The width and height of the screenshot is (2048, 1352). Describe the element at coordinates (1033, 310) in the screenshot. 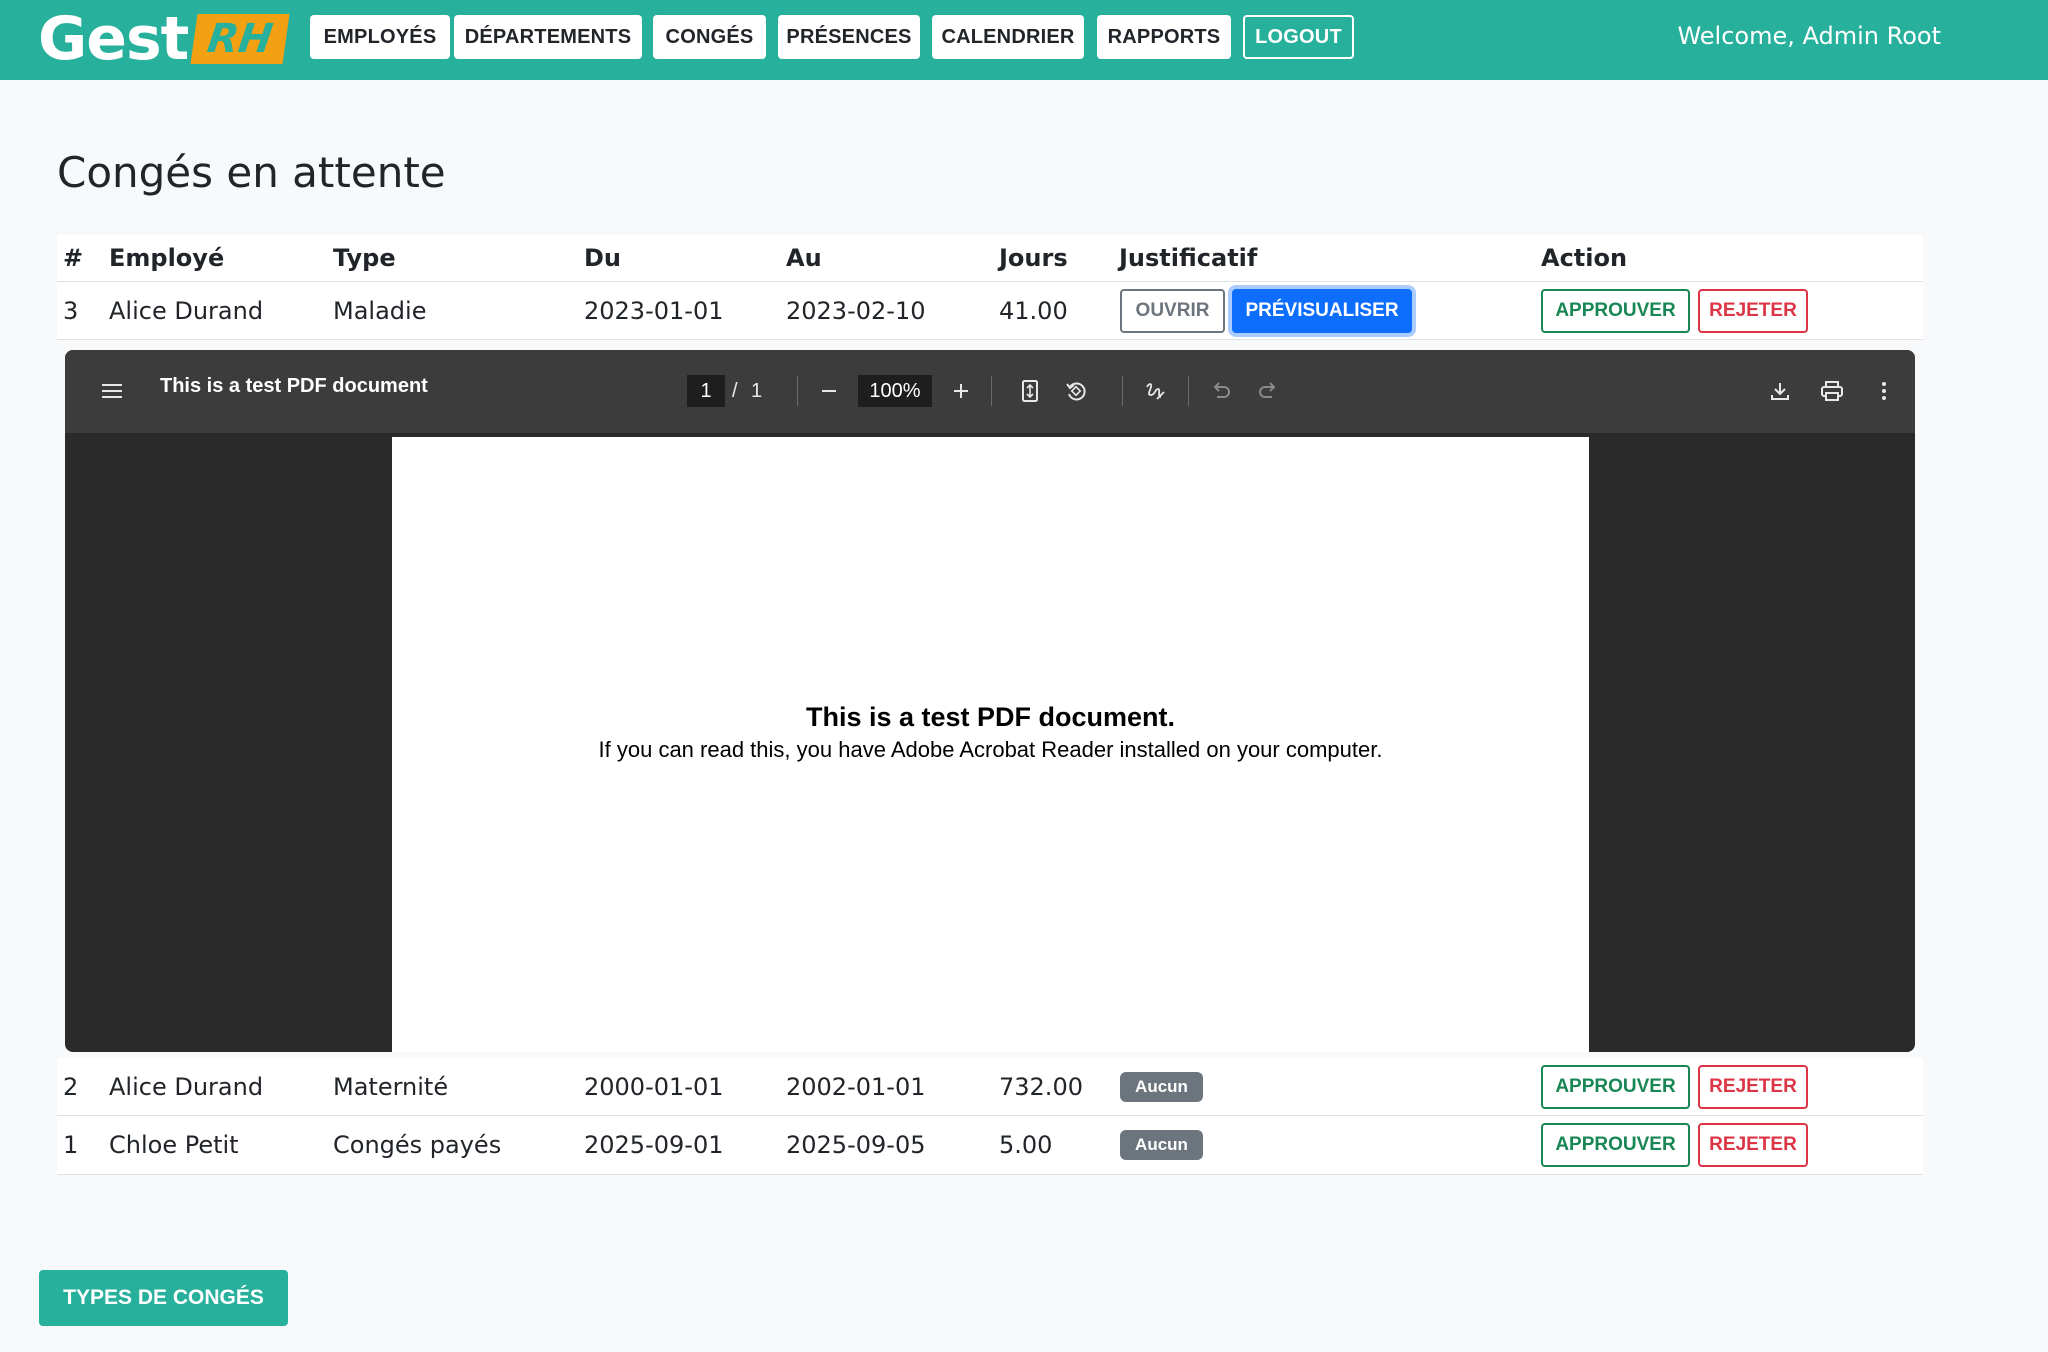

I see `cell-days: 41.00` at that location.